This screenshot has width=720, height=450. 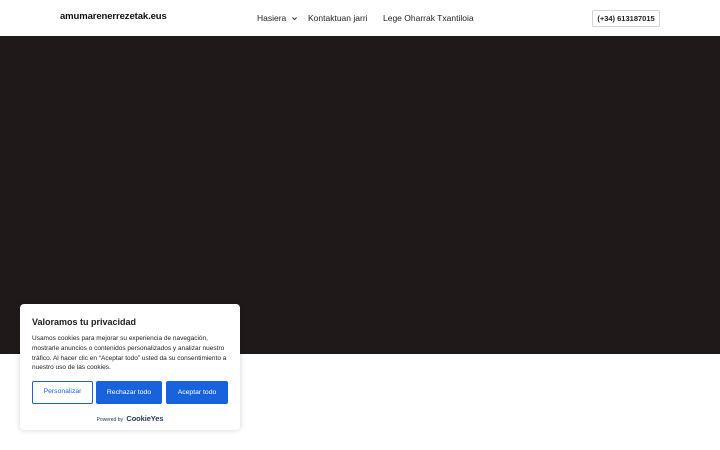 I want to click on reject-all-button: Rechazar todo, so click(x=129, y=392).